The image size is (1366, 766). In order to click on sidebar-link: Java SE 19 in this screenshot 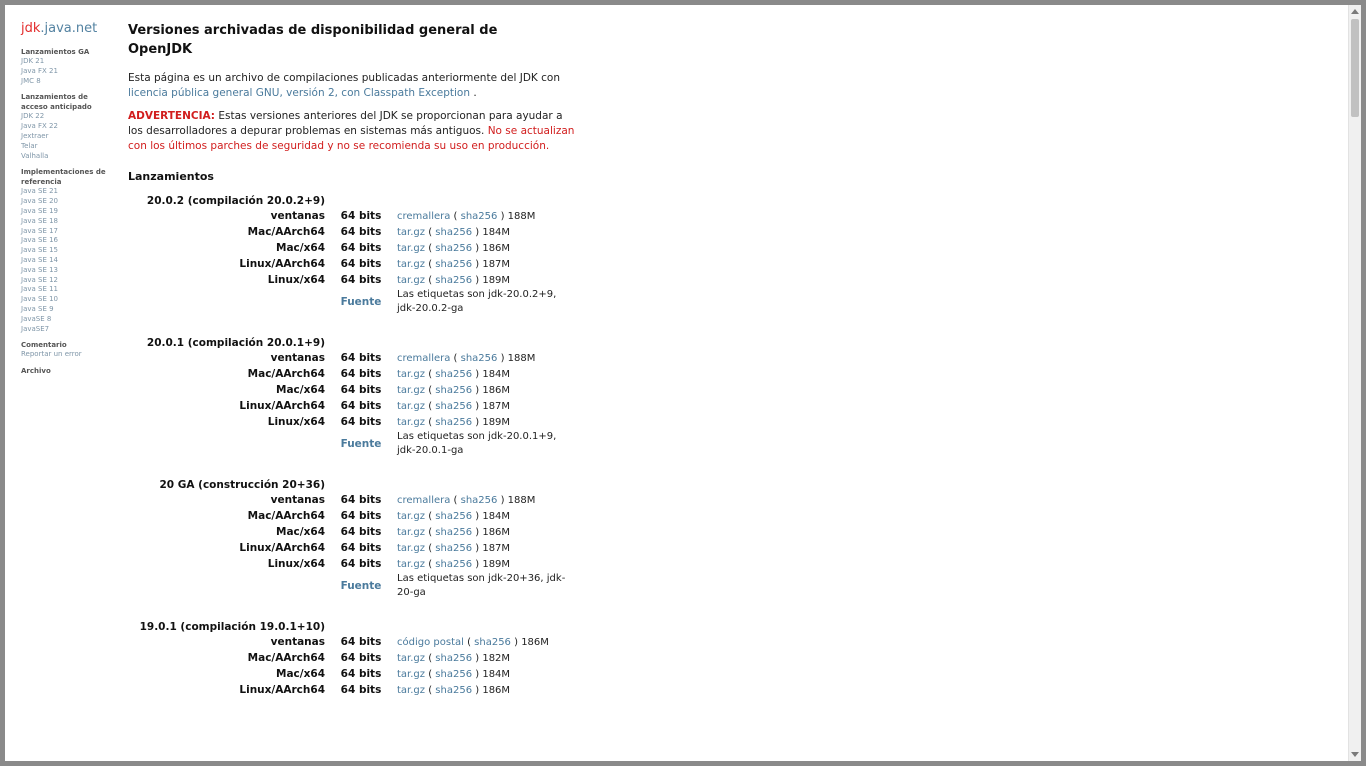, I will do `click(68, 212)`.